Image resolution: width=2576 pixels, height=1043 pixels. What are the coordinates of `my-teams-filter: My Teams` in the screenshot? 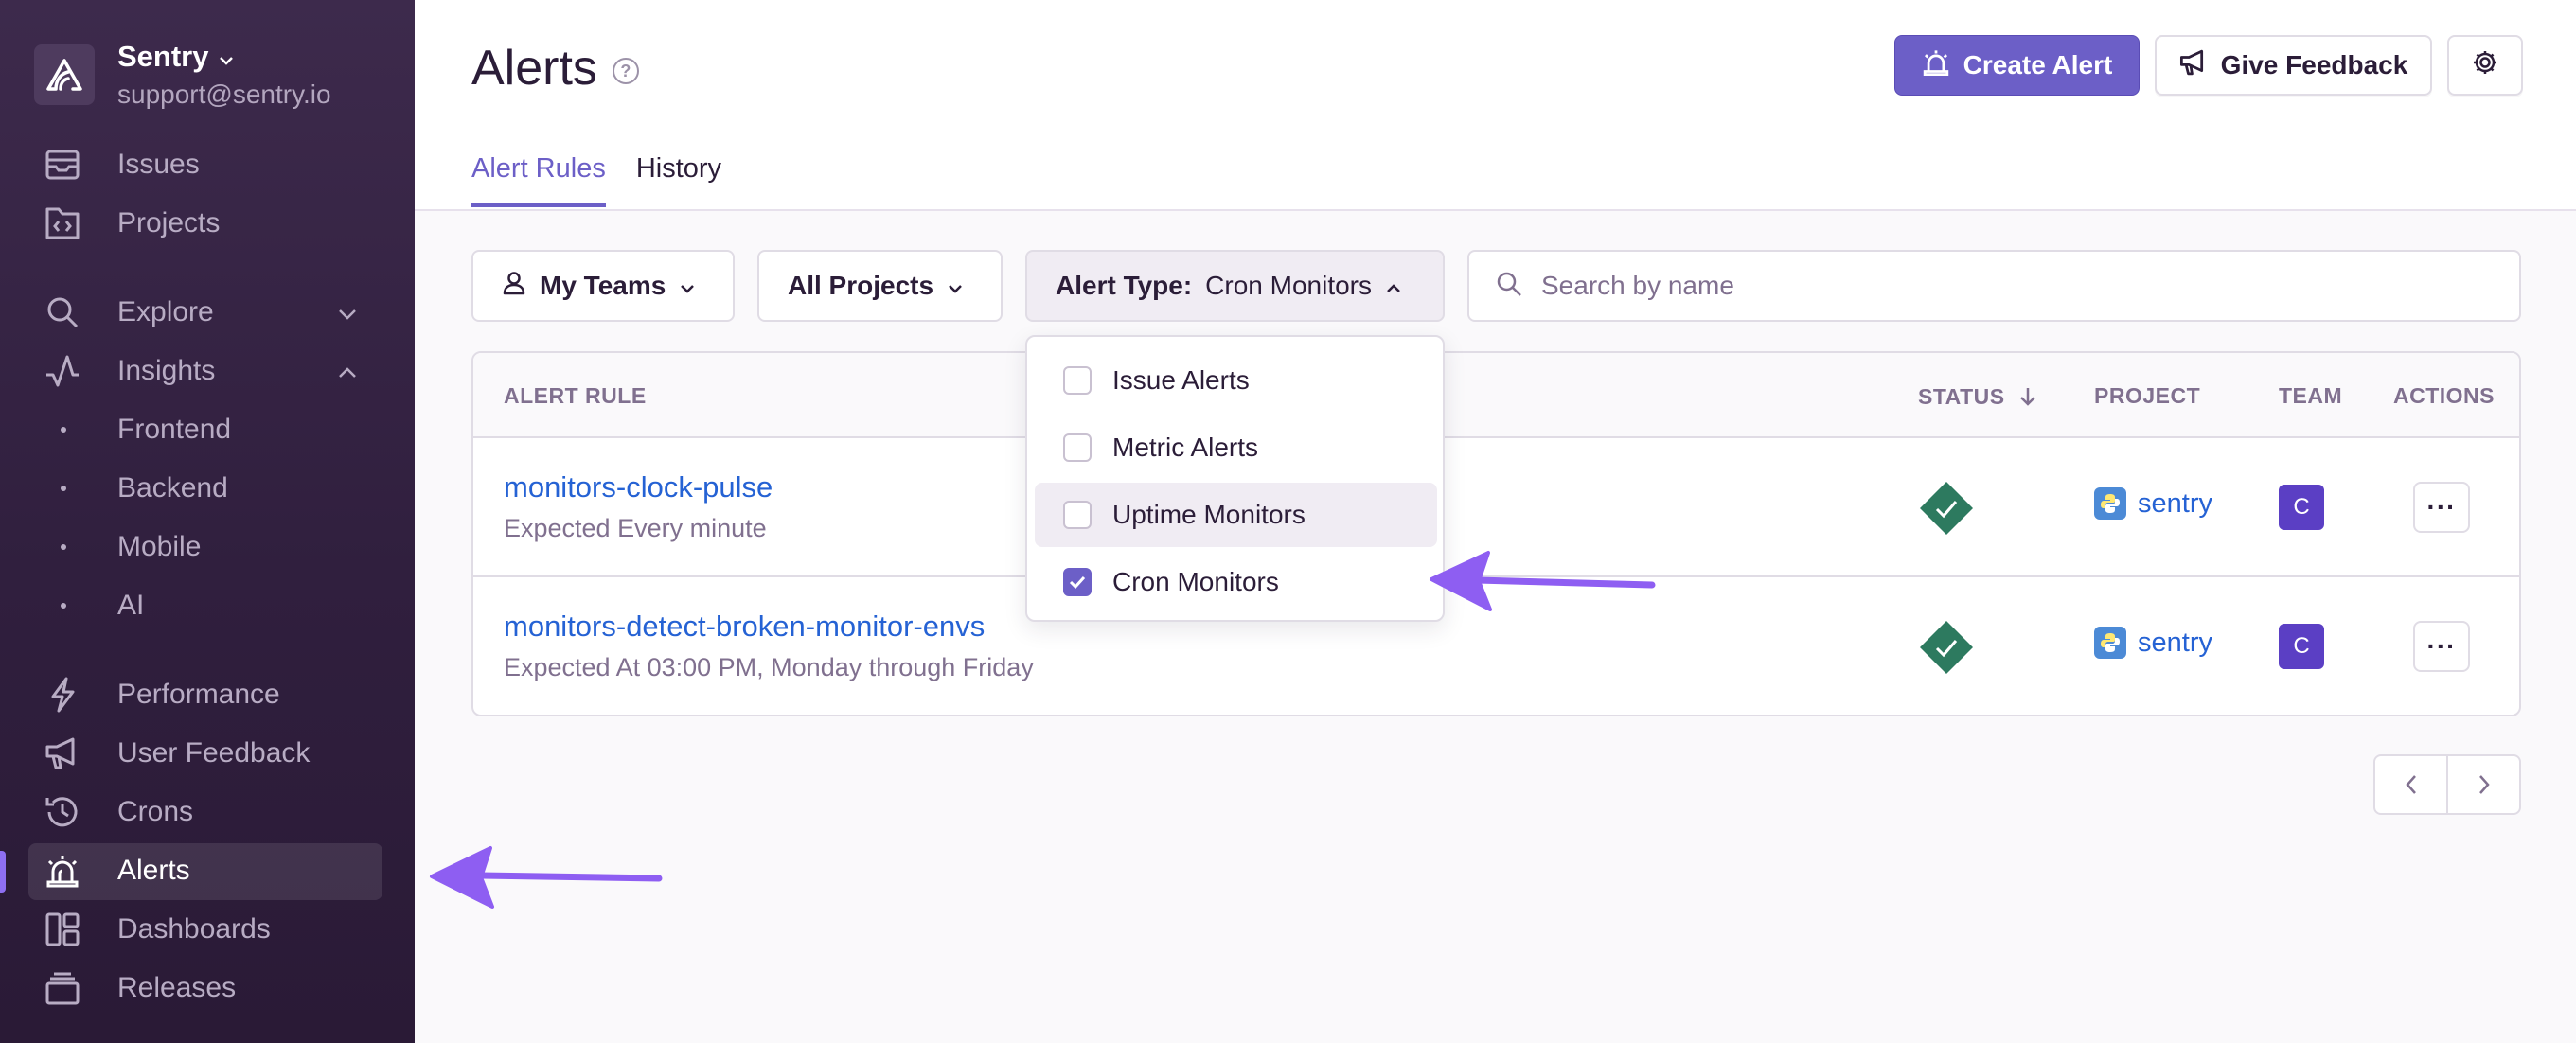 It's located at (603, 286).